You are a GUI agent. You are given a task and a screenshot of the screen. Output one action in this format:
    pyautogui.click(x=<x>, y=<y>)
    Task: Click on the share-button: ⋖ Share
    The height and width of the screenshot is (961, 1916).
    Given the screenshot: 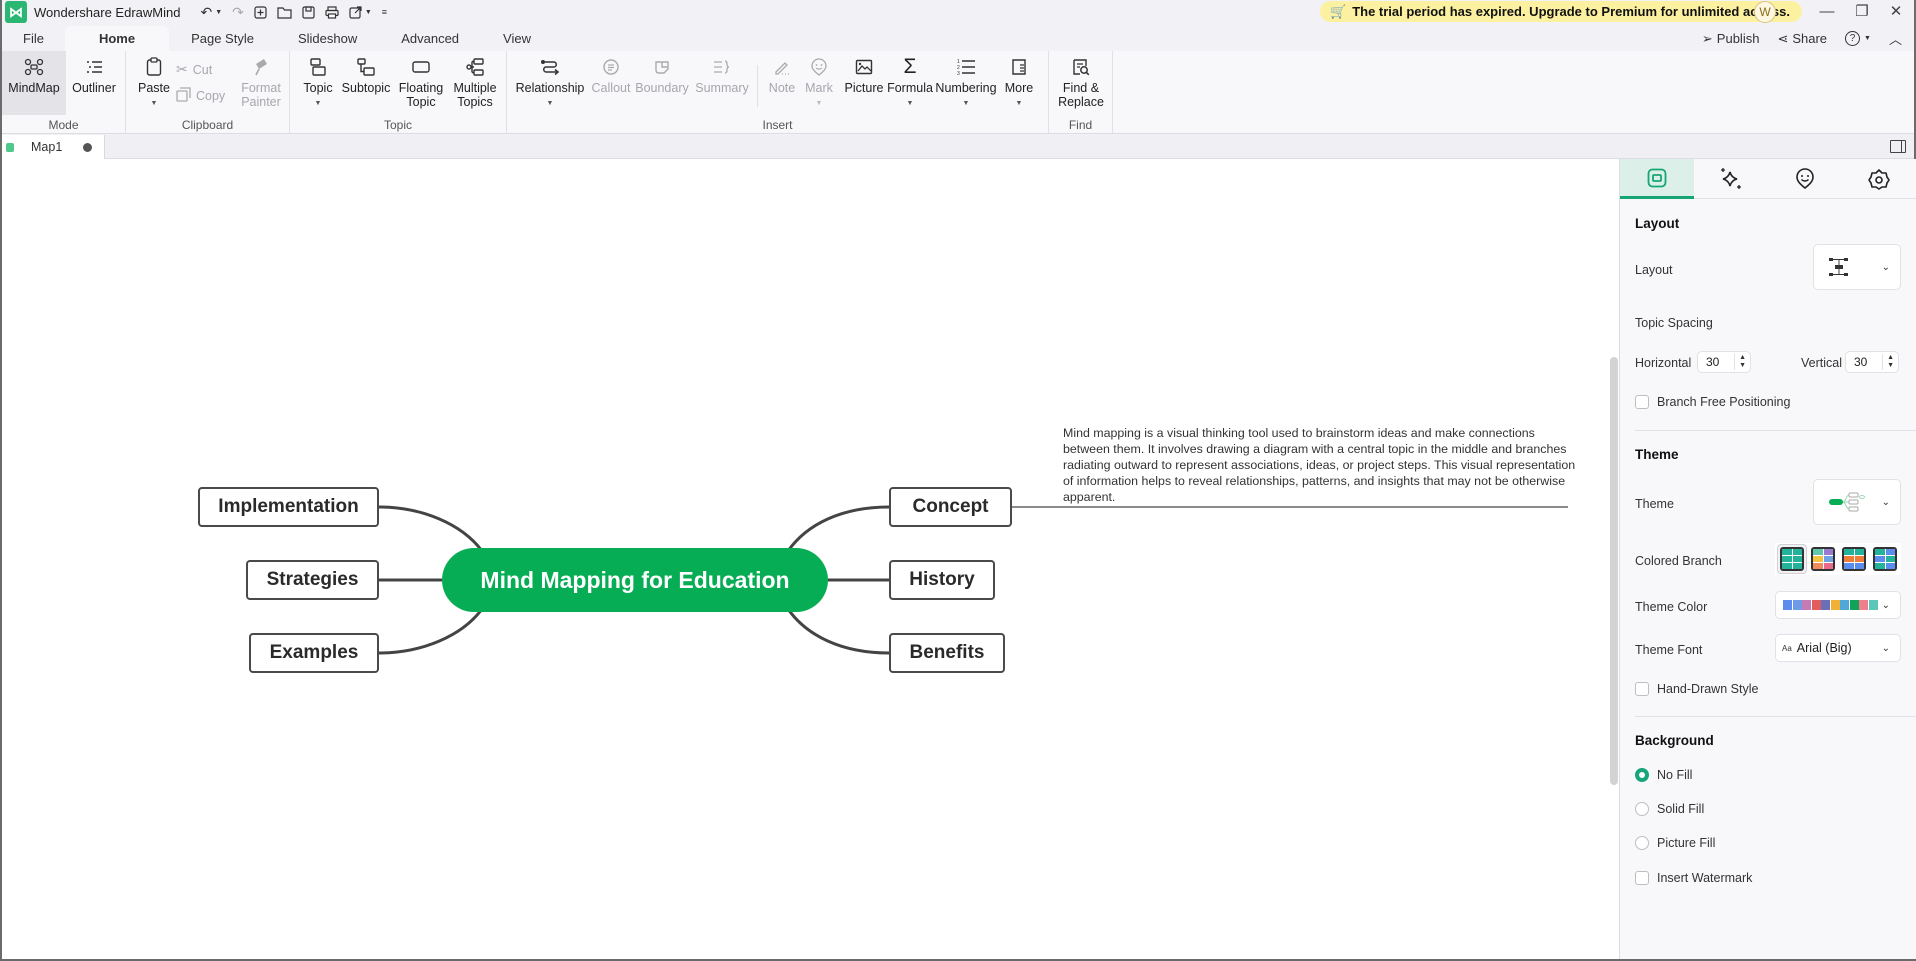 What is the action you would take?
    pyautogui.click(x=1802, y=39)
    